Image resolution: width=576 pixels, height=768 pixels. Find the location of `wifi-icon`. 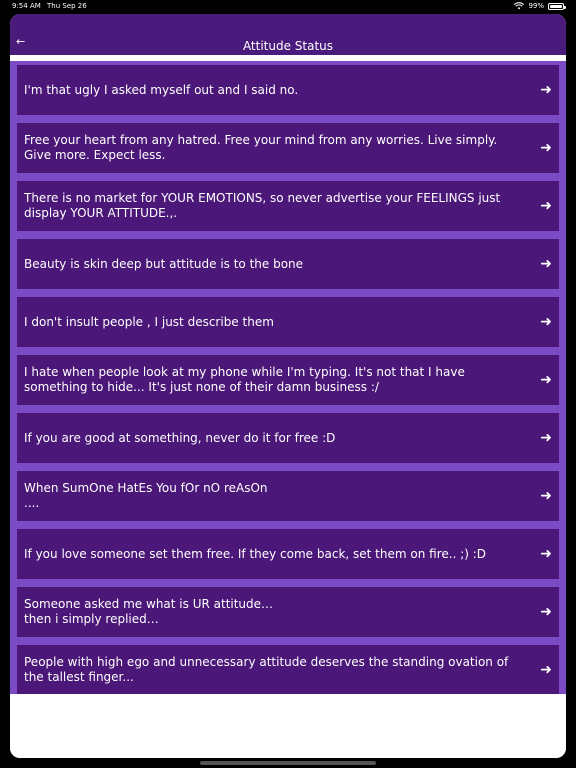

wifi-icon is located at coordinates (519, 6).